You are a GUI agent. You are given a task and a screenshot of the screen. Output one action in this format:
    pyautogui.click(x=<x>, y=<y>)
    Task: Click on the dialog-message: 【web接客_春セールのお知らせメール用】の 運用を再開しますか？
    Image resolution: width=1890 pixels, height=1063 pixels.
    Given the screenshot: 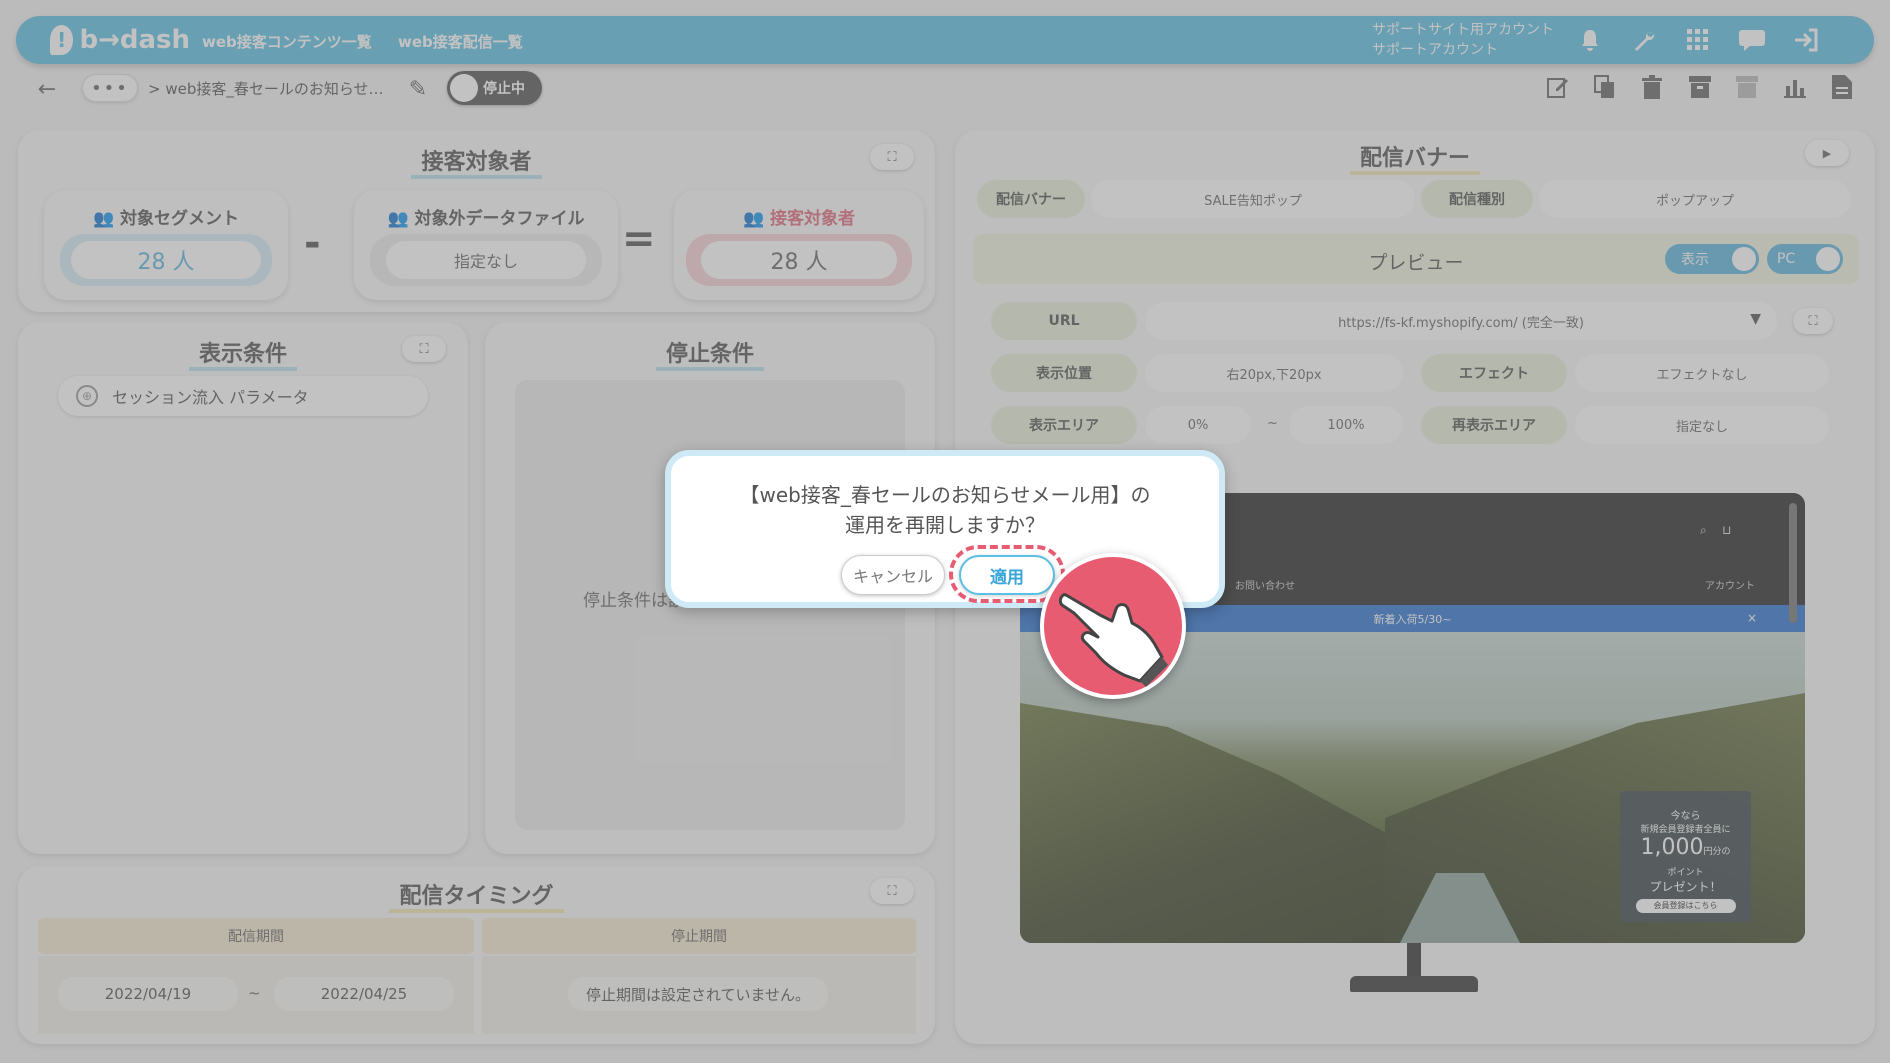 What is the action you would take?
    pyautogui.click(x=945, y=510)
    